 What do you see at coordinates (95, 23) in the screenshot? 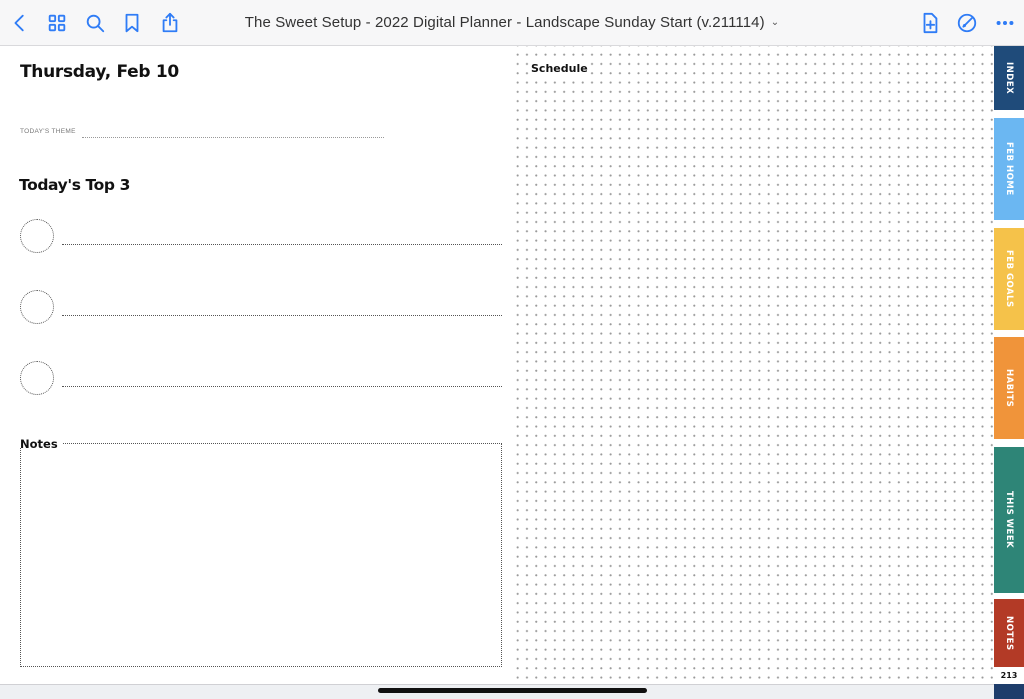
I see `search-icon` at bounding box center [95, 23].